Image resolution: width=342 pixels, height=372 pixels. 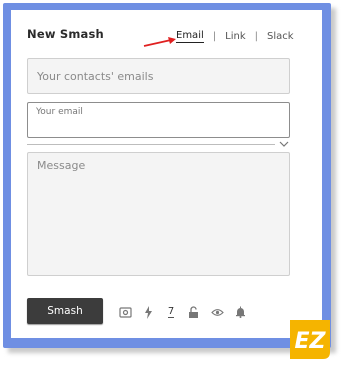 What do you see at coordinates (158, 120) in the screenshot?
I see `your-email-field: Your email` at bounding box center [158, 120].